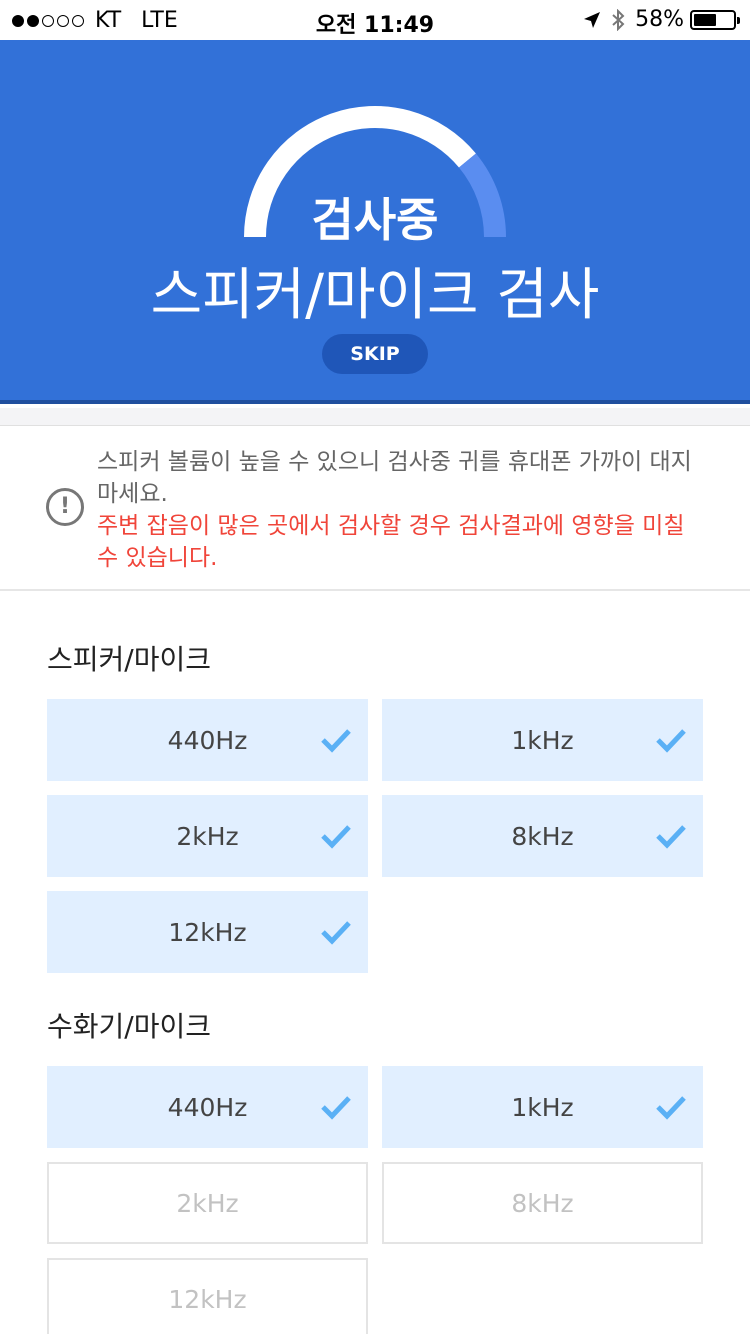 Image resolution: width=750 pixels, height=1334 pixels. Describe the element at coordinates (129, 1026) in the screenshot. I see `section-title-receiver-mic: 수화기/마이크` at that location.